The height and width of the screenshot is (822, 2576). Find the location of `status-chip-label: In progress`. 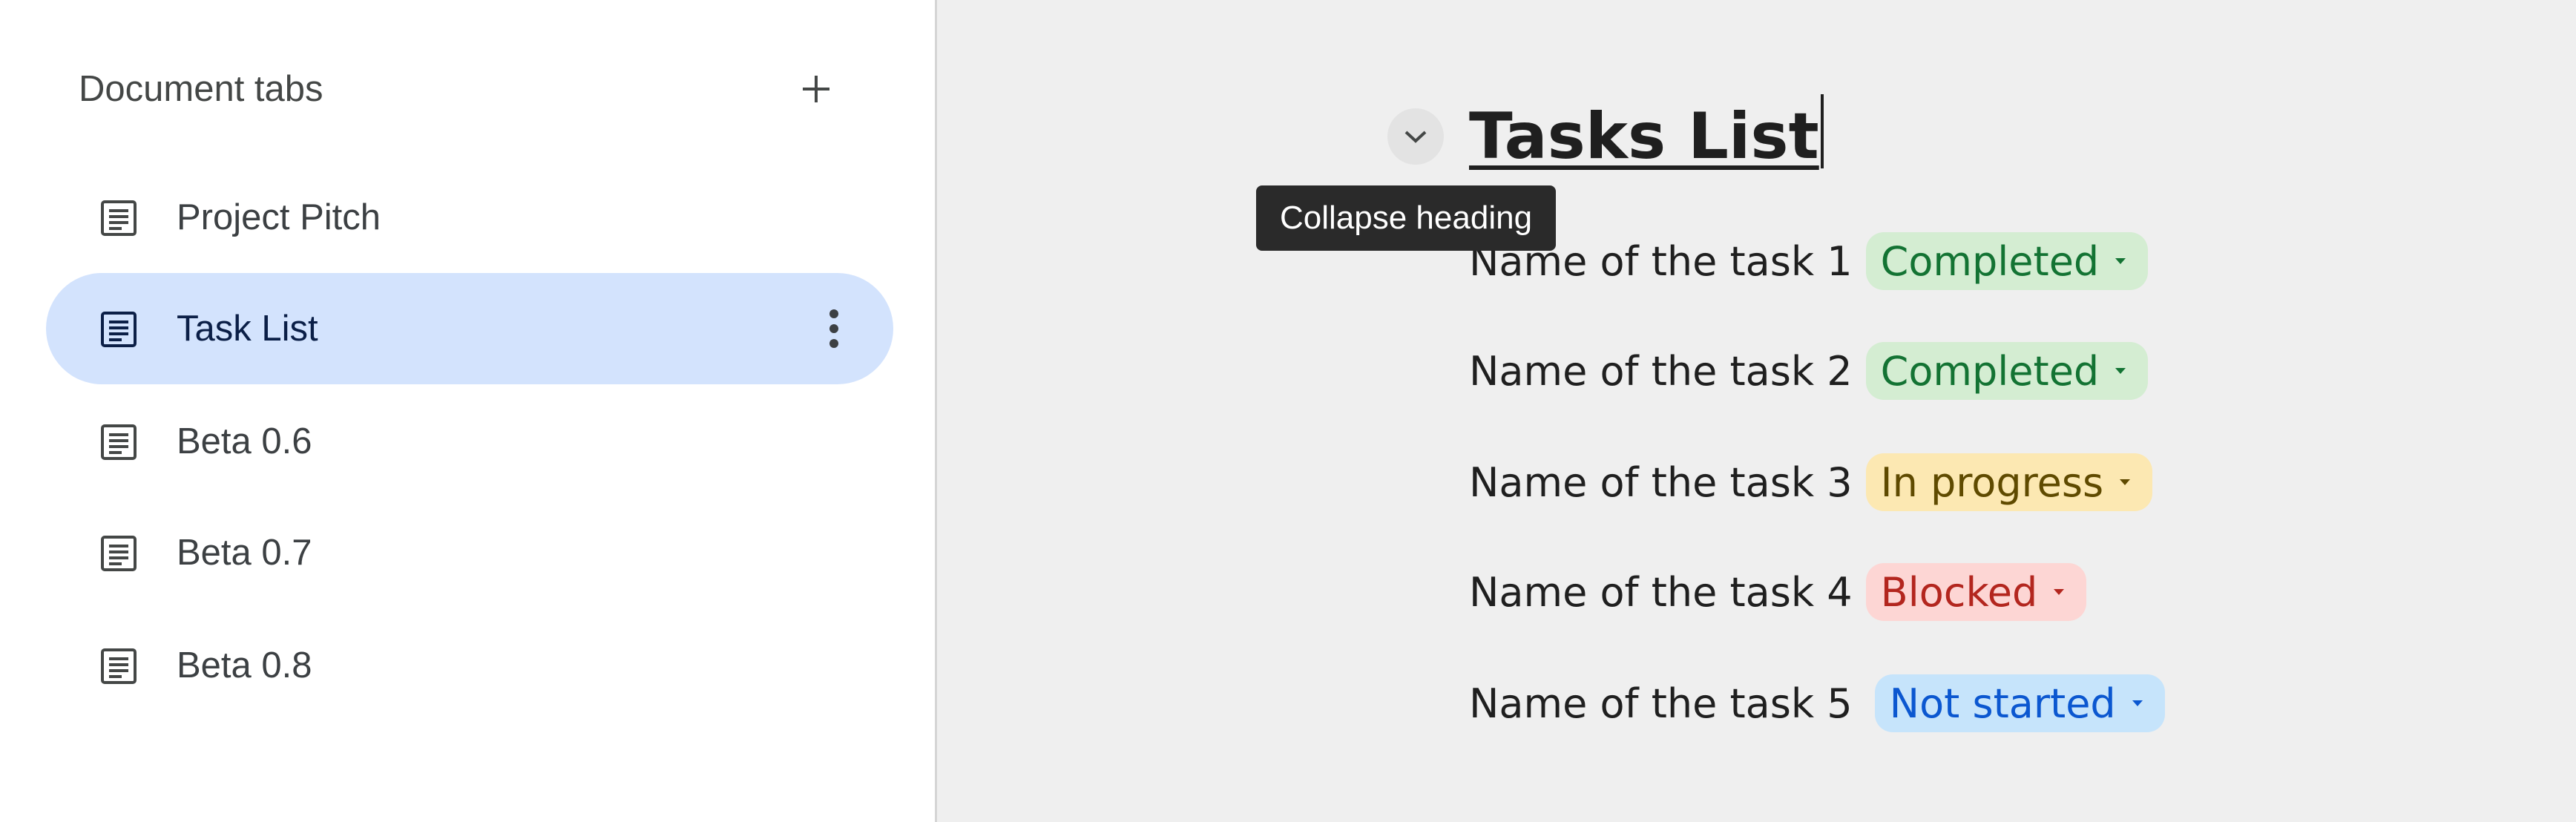

status-chip-label: In progress is located at coordinates (1992, 482).